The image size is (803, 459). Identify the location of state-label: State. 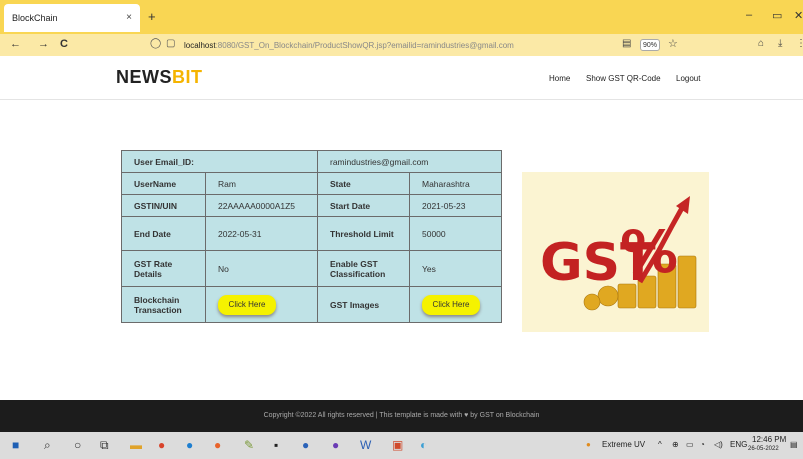
(363, 183).